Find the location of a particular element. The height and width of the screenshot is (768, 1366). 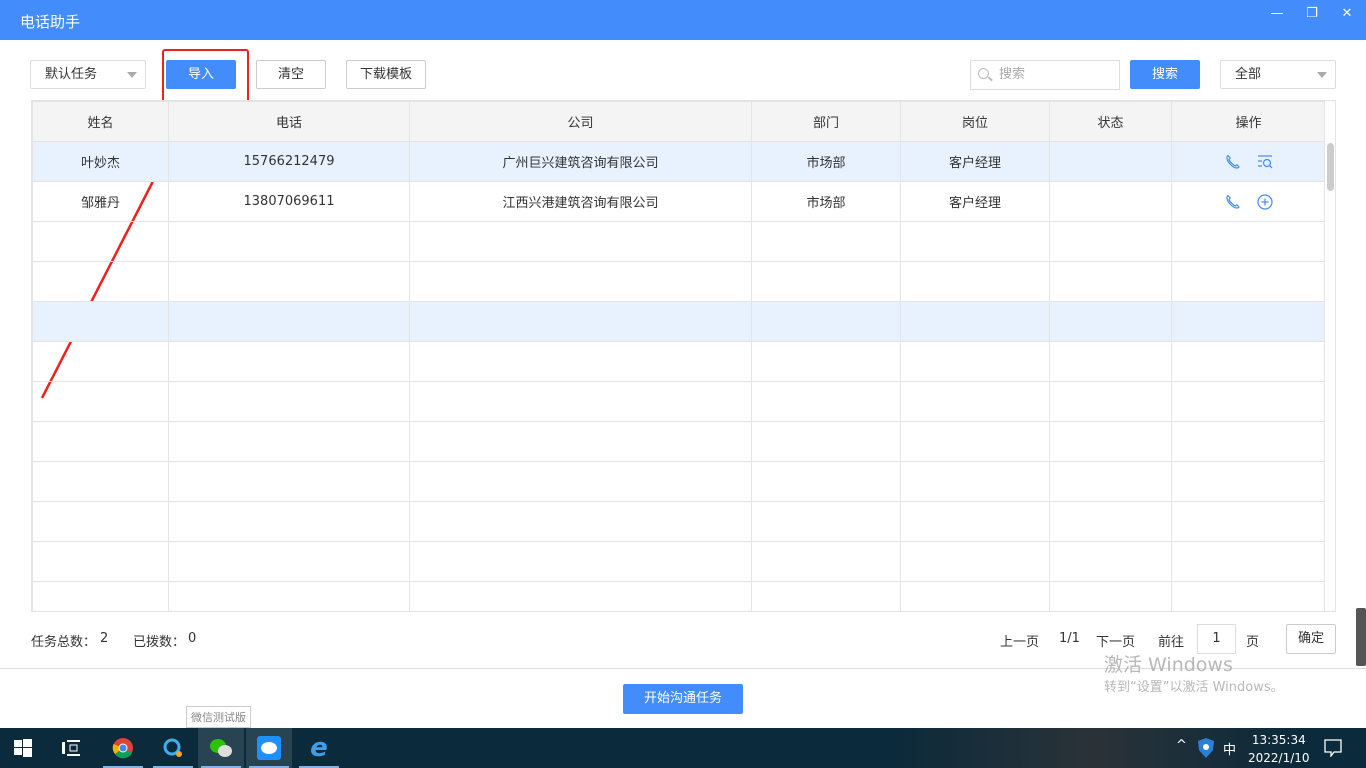

add-circle-icon is located at coordinates (1264, 201).